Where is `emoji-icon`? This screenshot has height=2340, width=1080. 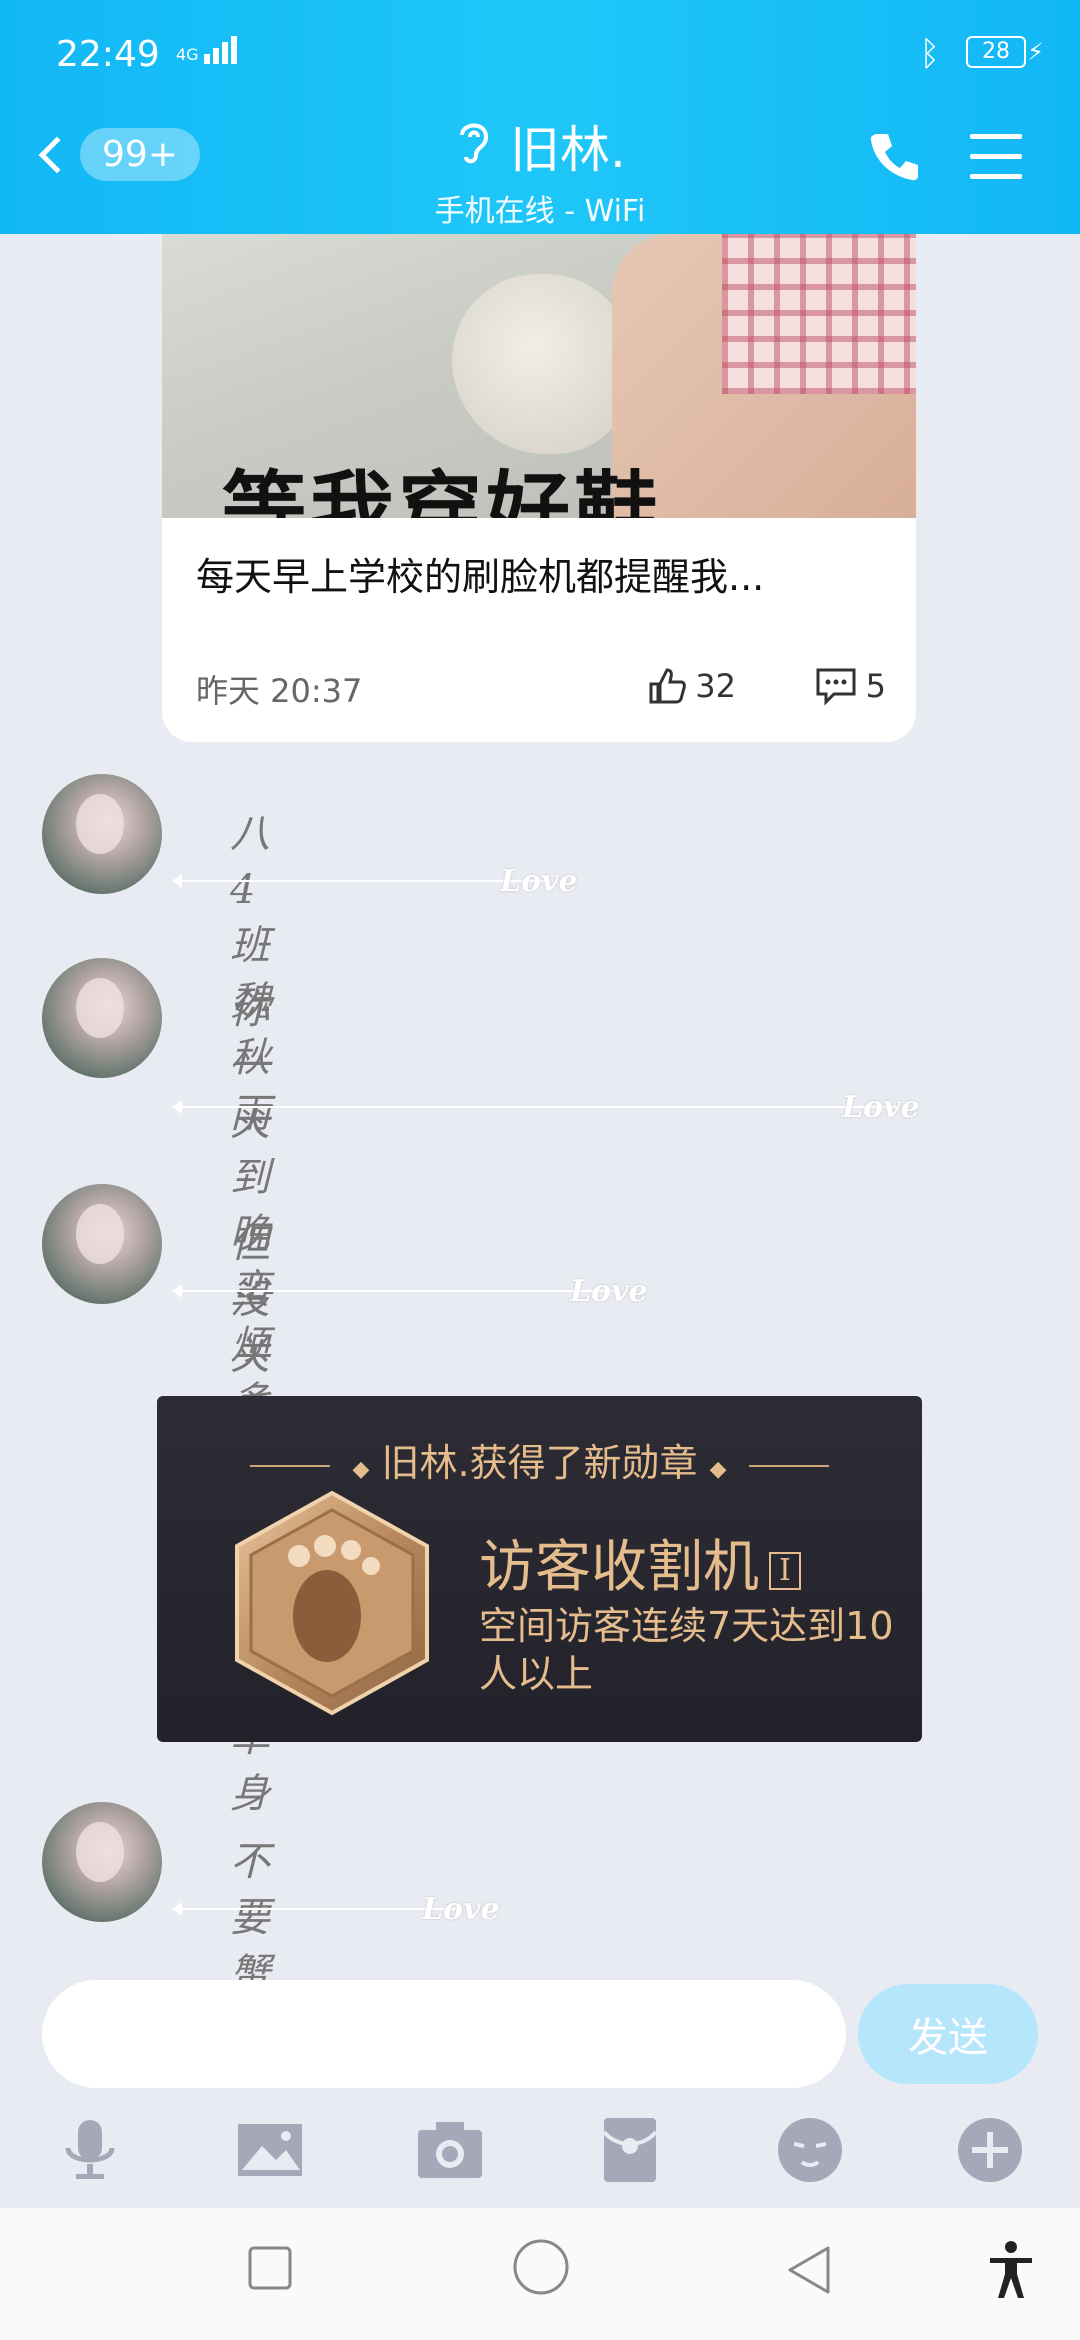
emoji-icon is located at coordinates (810, 2150).